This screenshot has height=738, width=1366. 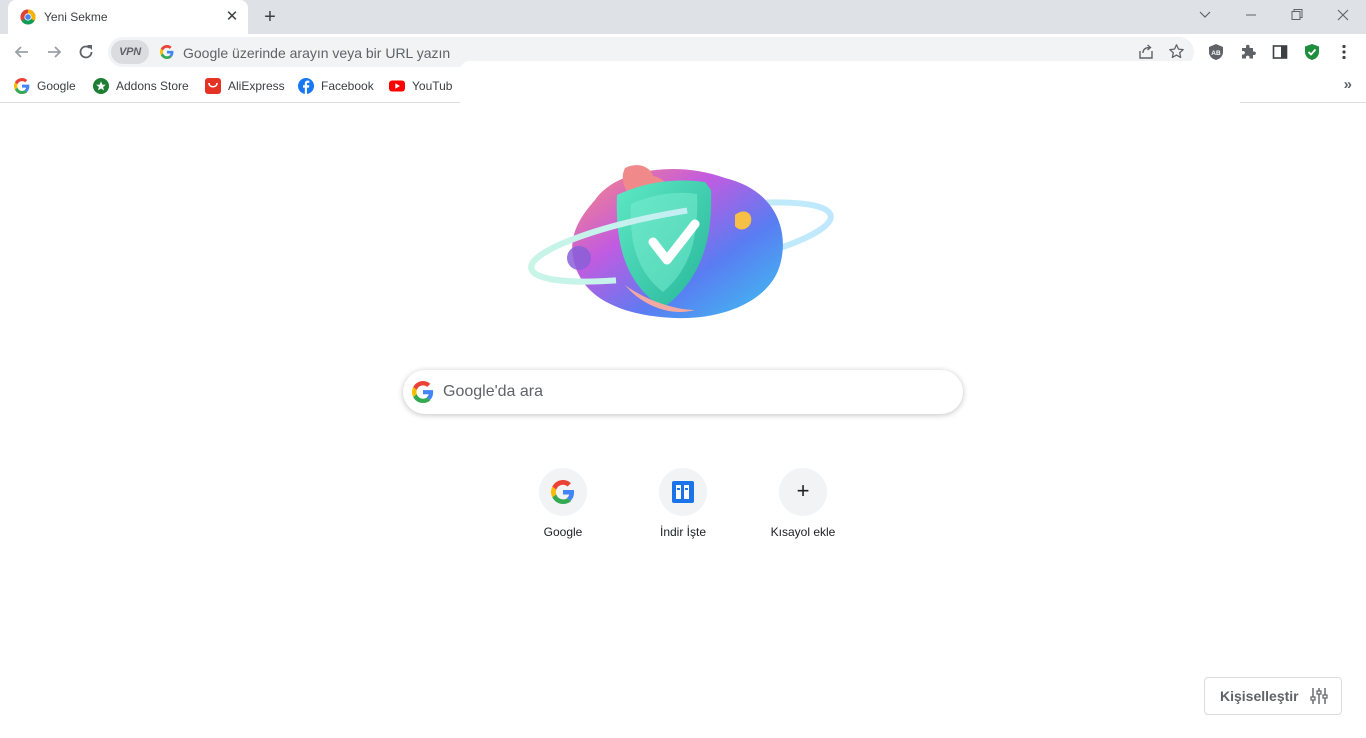 I want to click on vpn-button: VPN, so click(x=130, y=52).